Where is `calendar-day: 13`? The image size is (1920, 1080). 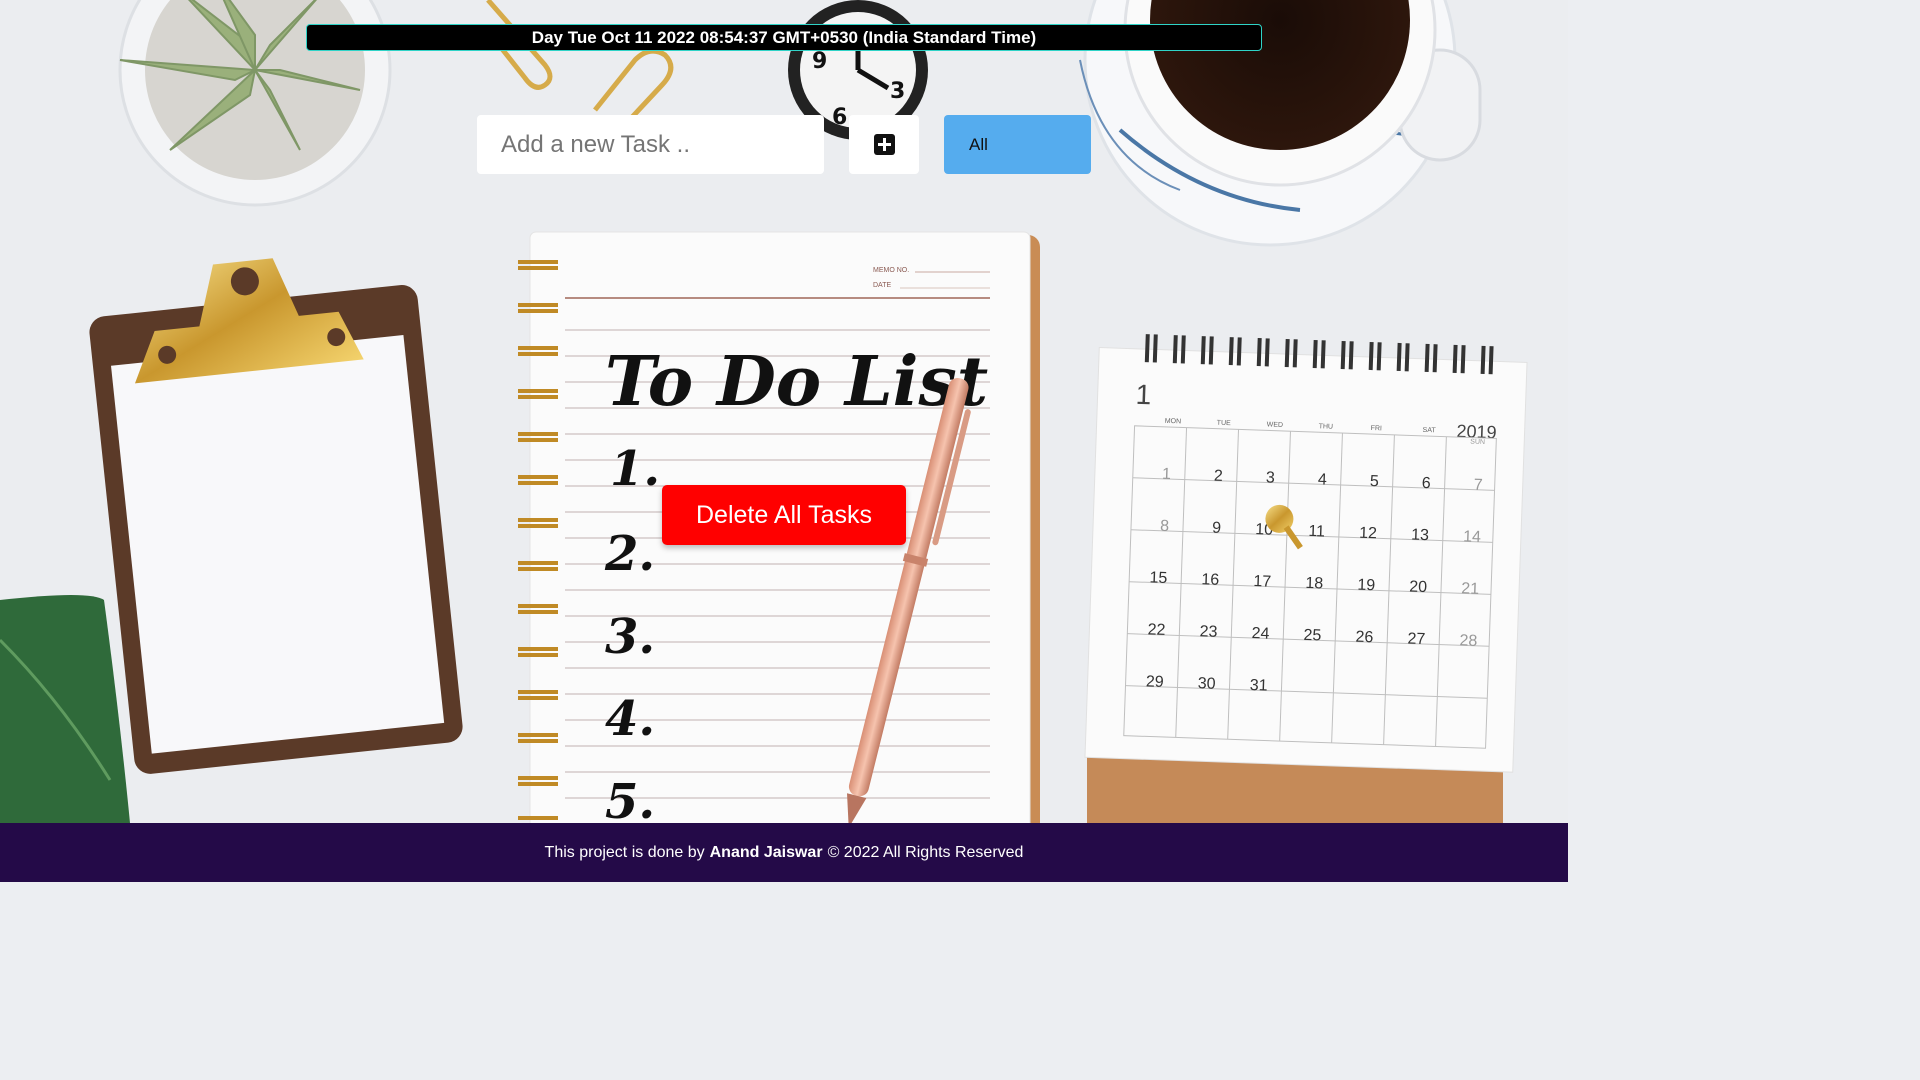 calendar-day: 13 is located at coordinates (1420, 536).